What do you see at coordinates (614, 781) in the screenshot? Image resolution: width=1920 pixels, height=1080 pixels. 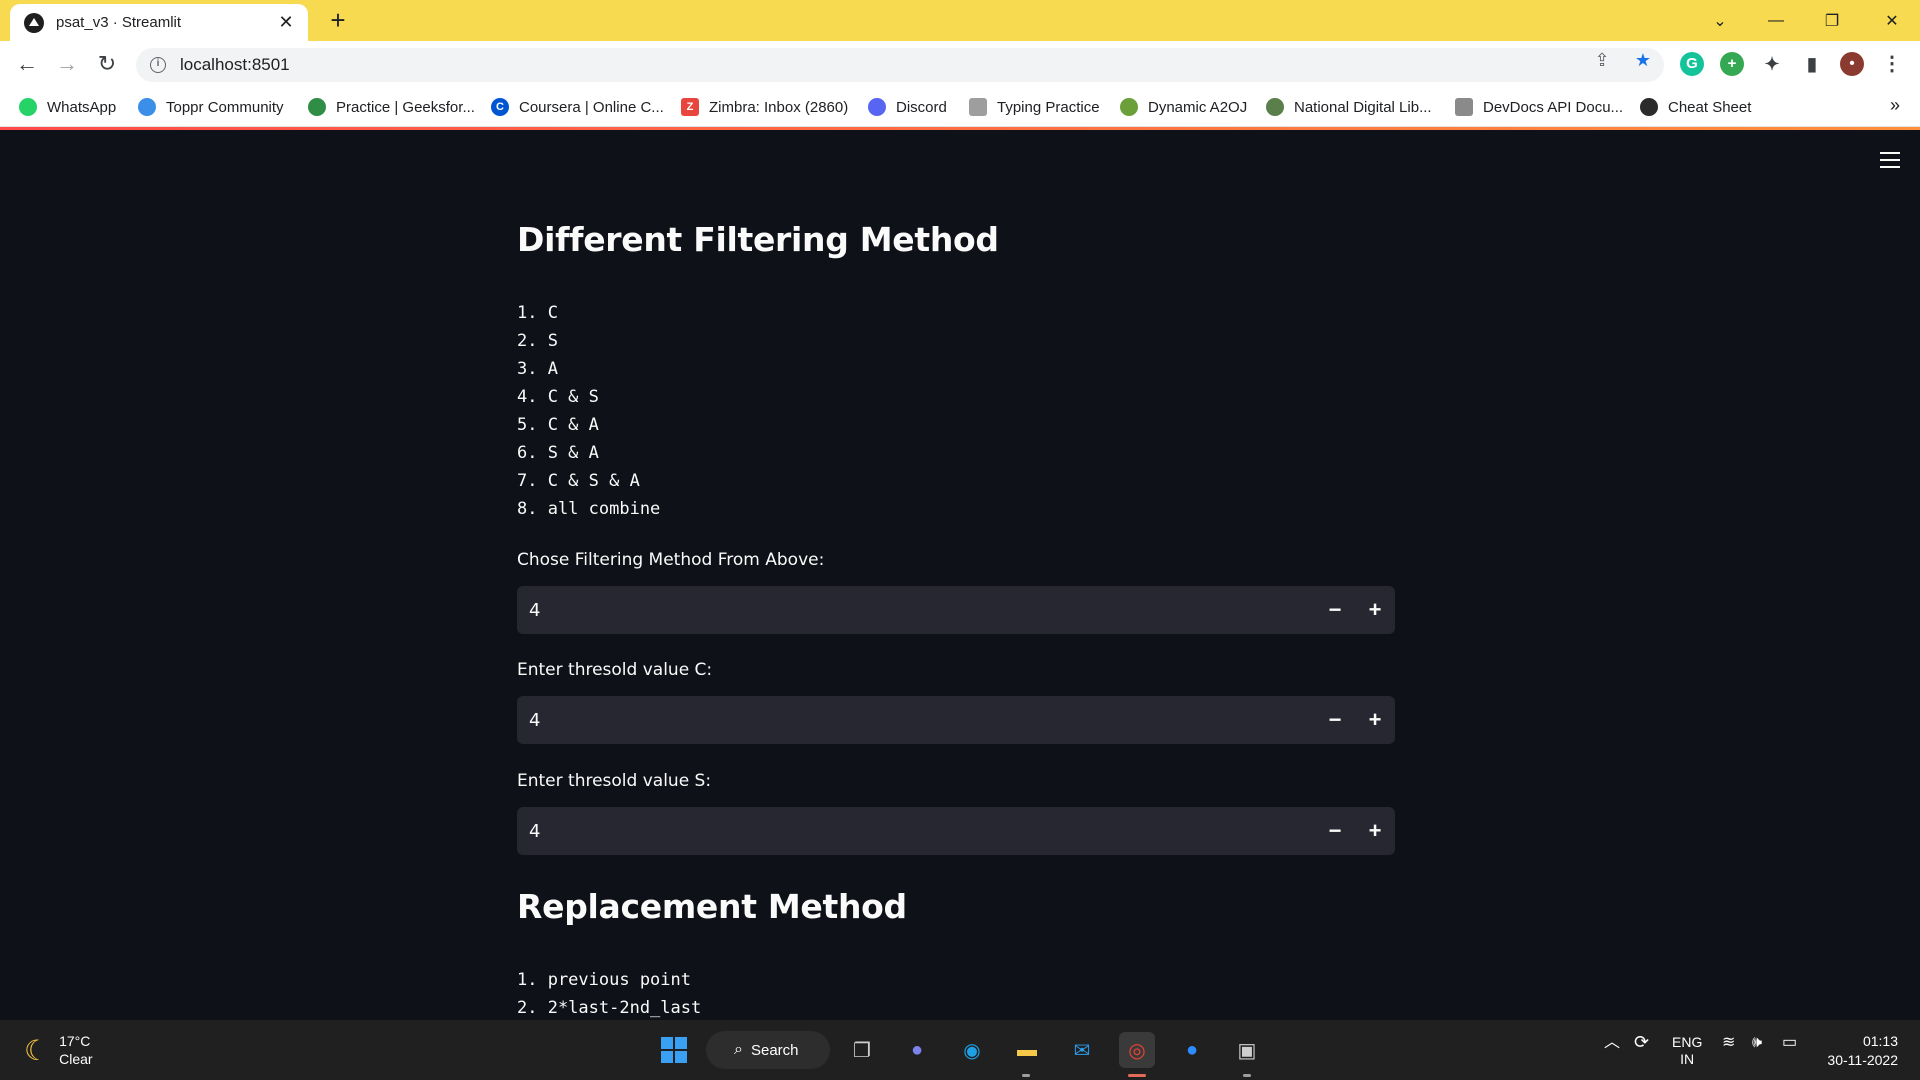 I see `threshold-s-label: Enter thresold value S:` at bounding box center [614, 781].